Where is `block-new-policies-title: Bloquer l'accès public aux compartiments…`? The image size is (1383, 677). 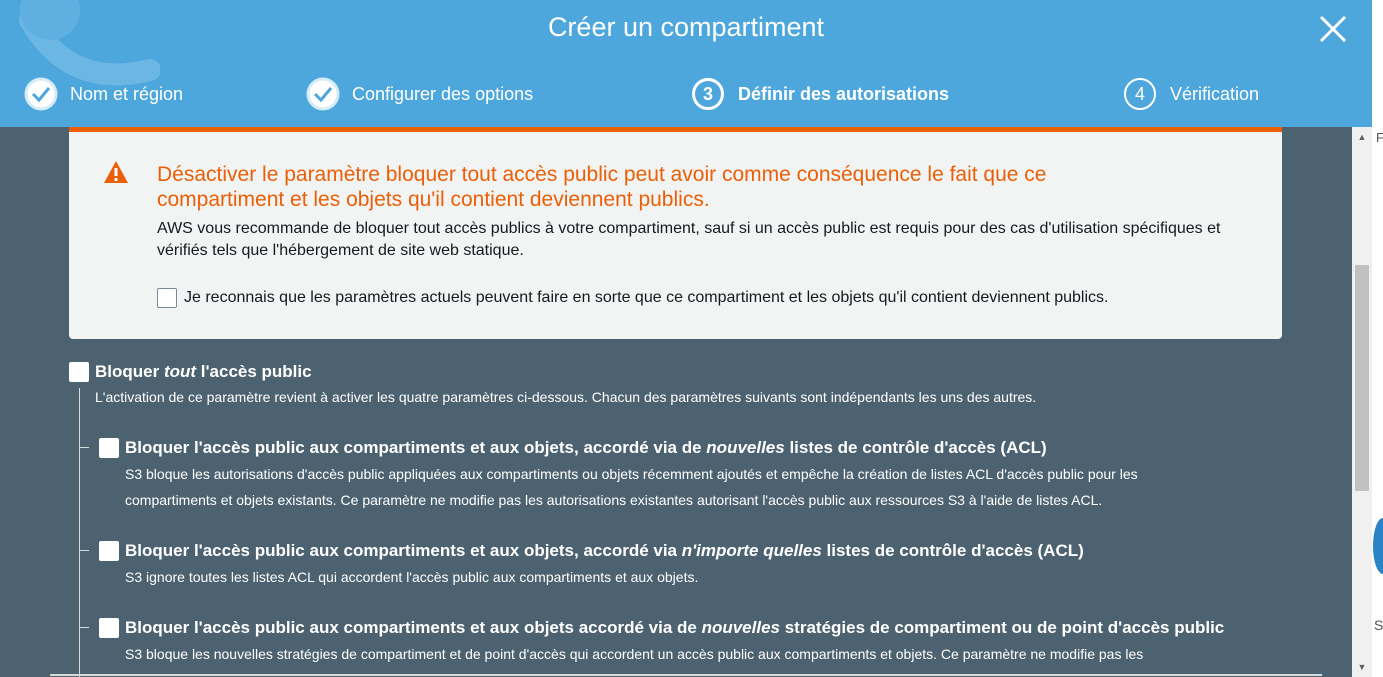
block-new-policies-title: Bloquer l'accès public aux compartiments… is located at coordinates (674, 628).